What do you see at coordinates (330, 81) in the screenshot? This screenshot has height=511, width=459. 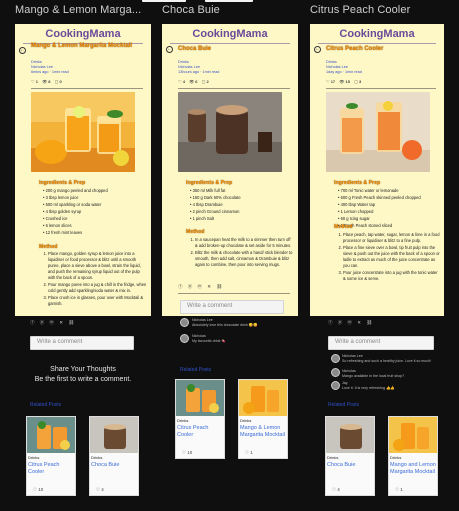 I see `heart-icon: ♡ 17` at bounding box center [330, 81].